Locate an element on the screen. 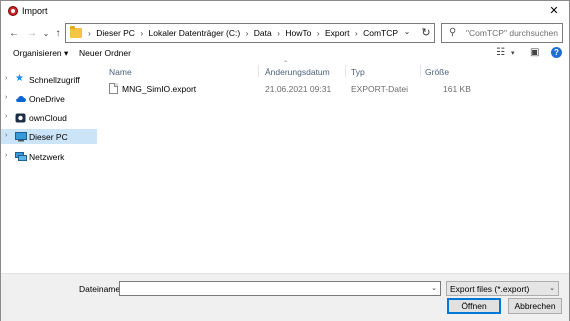 The width and height of the screenshot is (570, 321). back-arrow-icon: ← is located at coordinates (14, 34).